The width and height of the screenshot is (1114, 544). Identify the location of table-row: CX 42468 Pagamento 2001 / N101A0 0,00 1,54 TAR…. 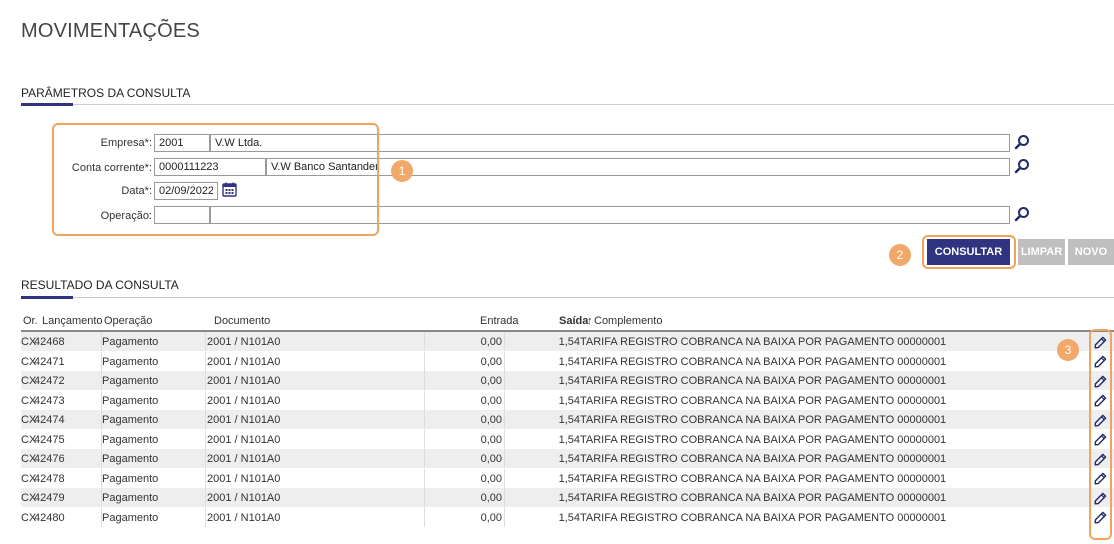
(567, 342).